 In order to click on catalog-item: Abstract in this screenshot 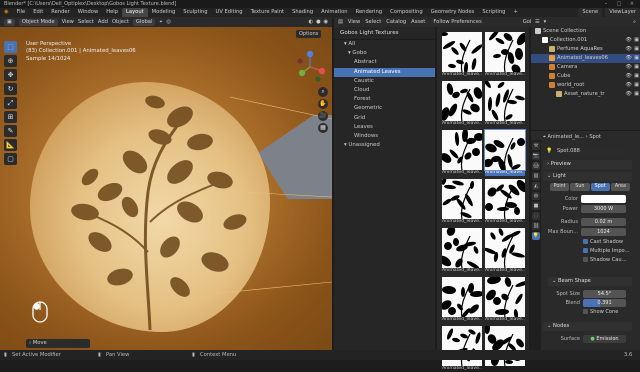, I will do `click(384, 62)`.